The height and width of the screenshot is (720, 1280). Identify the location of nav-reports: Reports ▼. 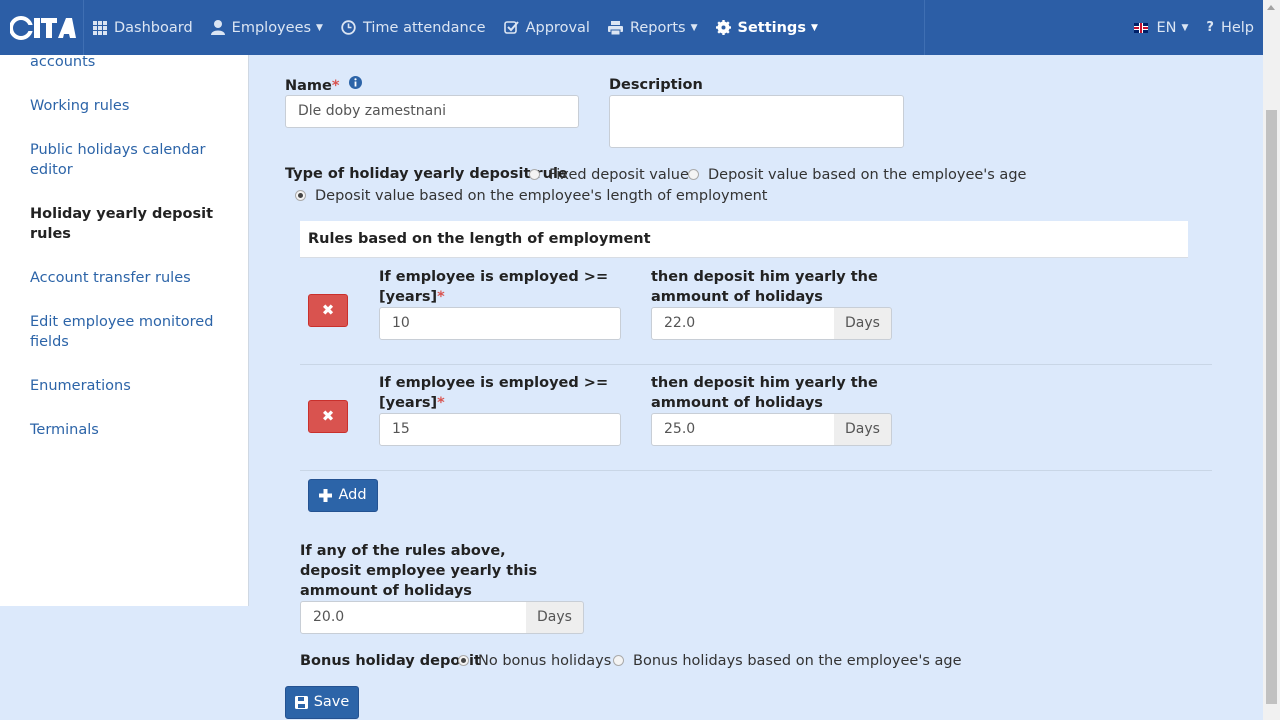
(653, 27).